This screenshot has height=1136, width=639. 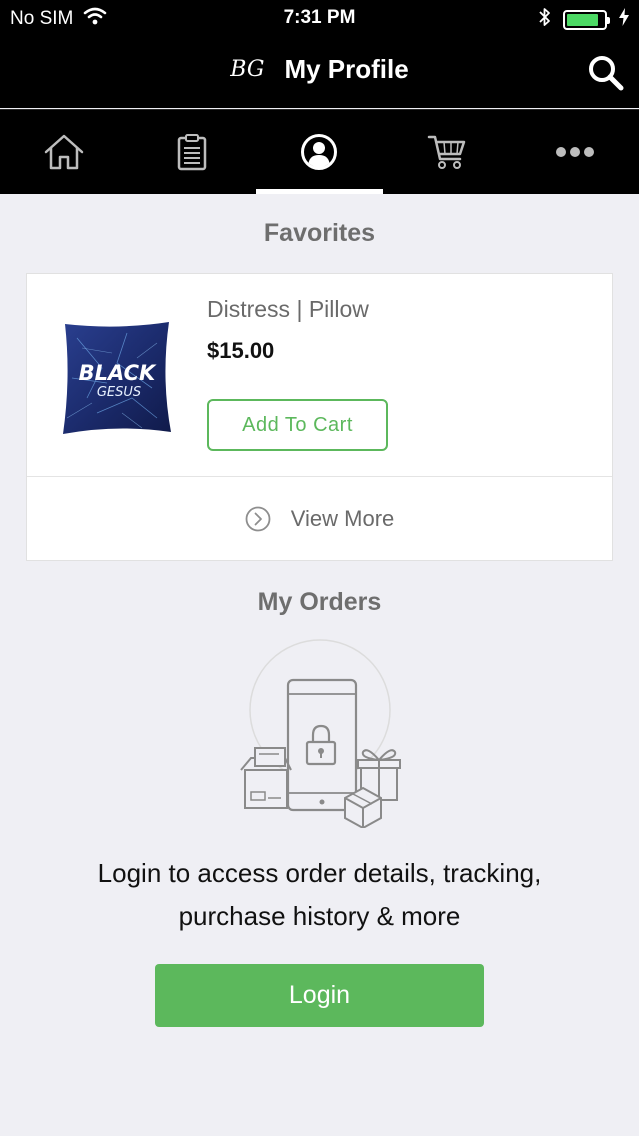 I want to click on view-more-label: View More, so click(x=342, y=518).